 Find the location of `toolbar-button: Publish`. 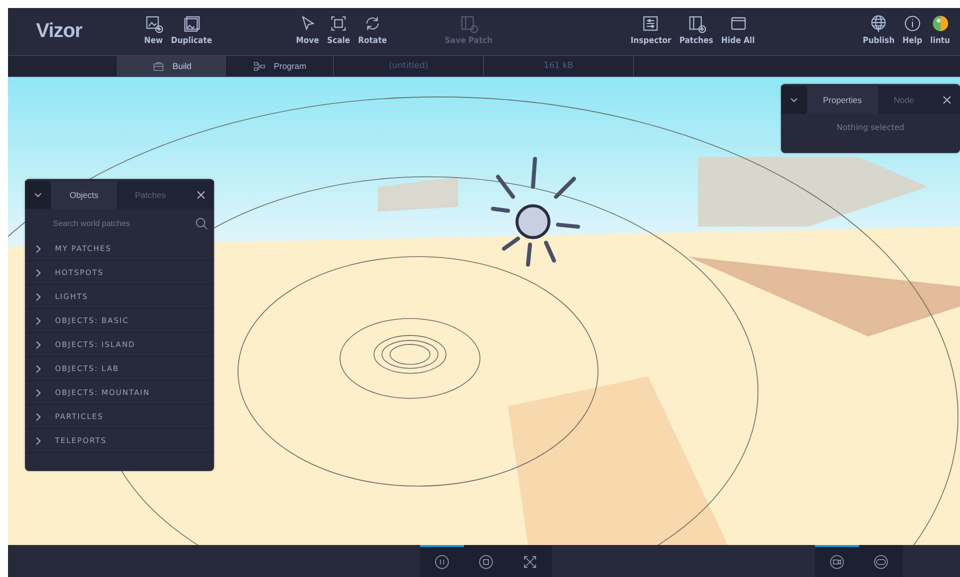

toolbar-button: Publish is located at coordinates (878, 31).